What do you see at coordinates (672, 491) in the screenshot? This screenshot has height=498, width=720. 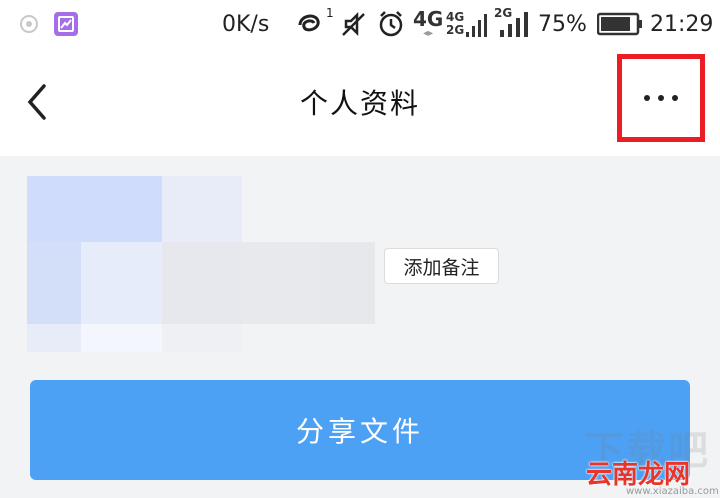 I see `watermark-url-text: www.xiazaiba.com` at bounding box center [672, 491].